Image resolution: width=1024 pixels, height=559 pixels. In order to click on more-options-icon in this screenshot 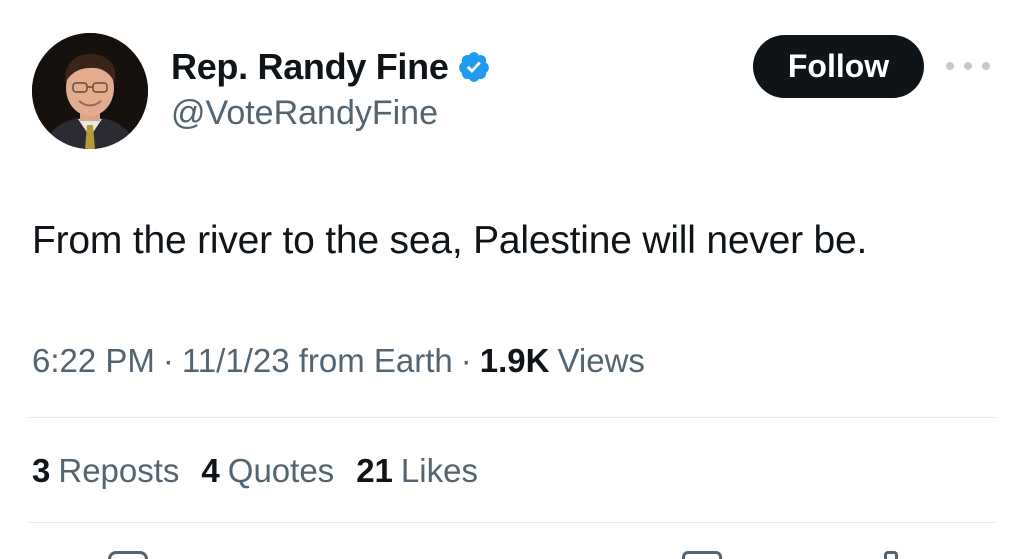, I will do `click(968, 66)`.